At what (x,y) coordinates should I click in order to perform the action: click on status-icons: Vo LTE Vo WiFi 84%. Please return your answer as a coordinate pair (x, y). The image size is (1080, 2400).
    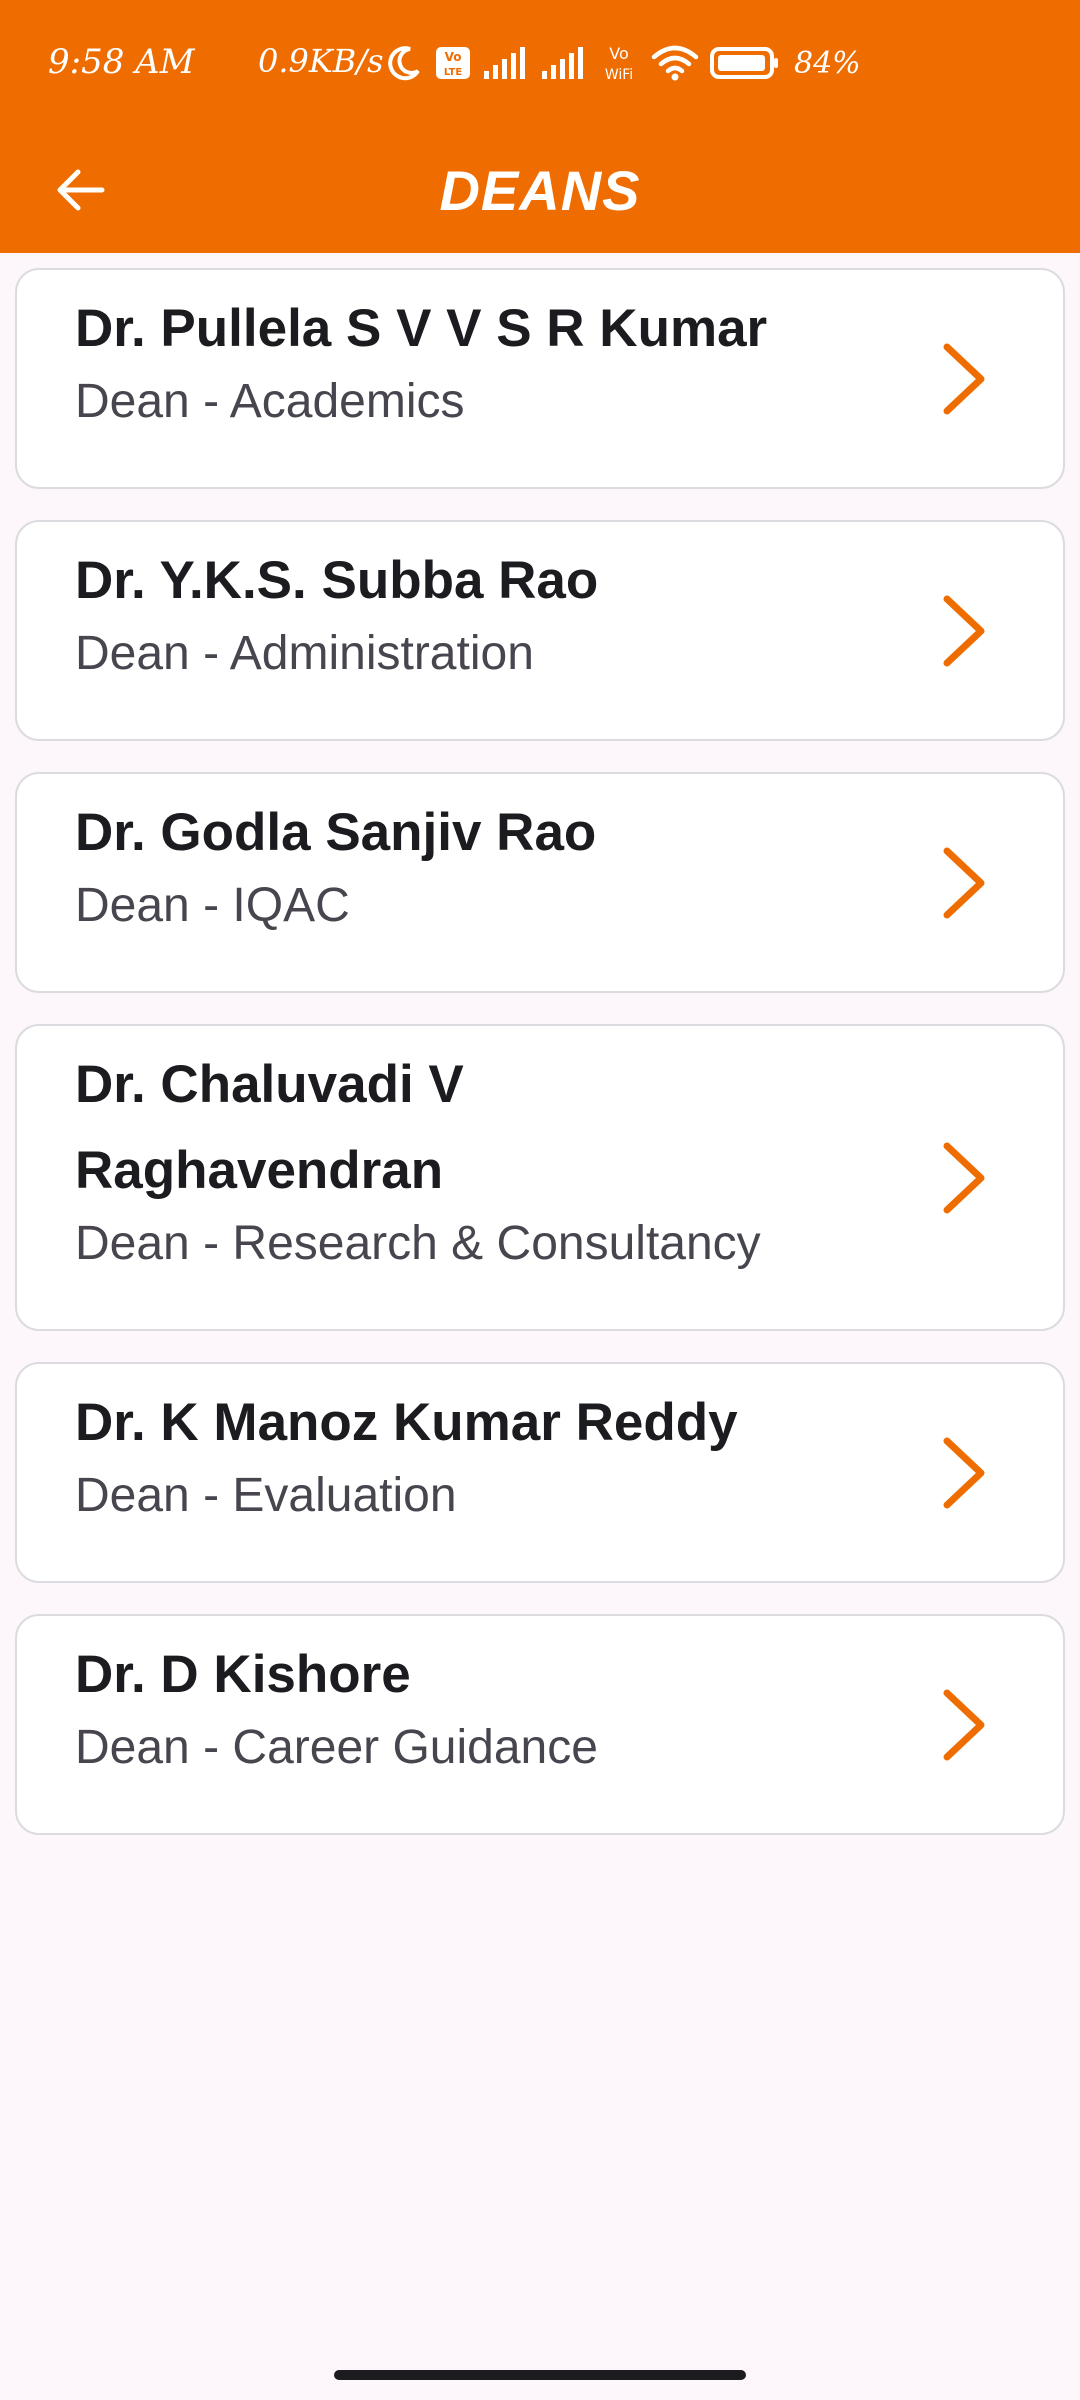
    Looking at the image, I should click on (622, 63).